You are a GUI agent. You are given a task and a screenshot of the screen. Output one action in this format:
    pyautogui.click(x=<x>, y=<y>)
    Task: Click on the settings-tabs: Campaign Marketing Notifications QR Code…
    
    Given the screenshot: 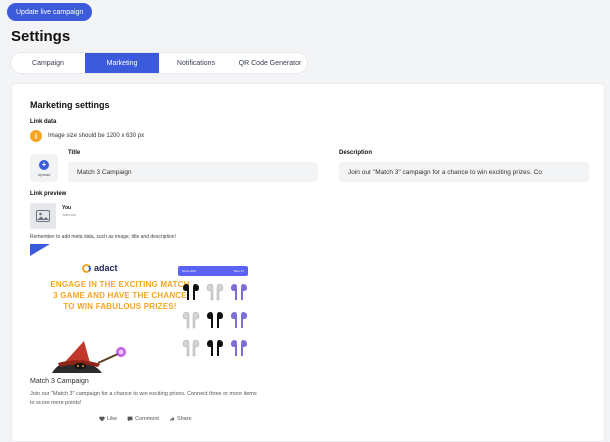 What is the action you would take?
    pyautogui.click(x=159, y=63)
    